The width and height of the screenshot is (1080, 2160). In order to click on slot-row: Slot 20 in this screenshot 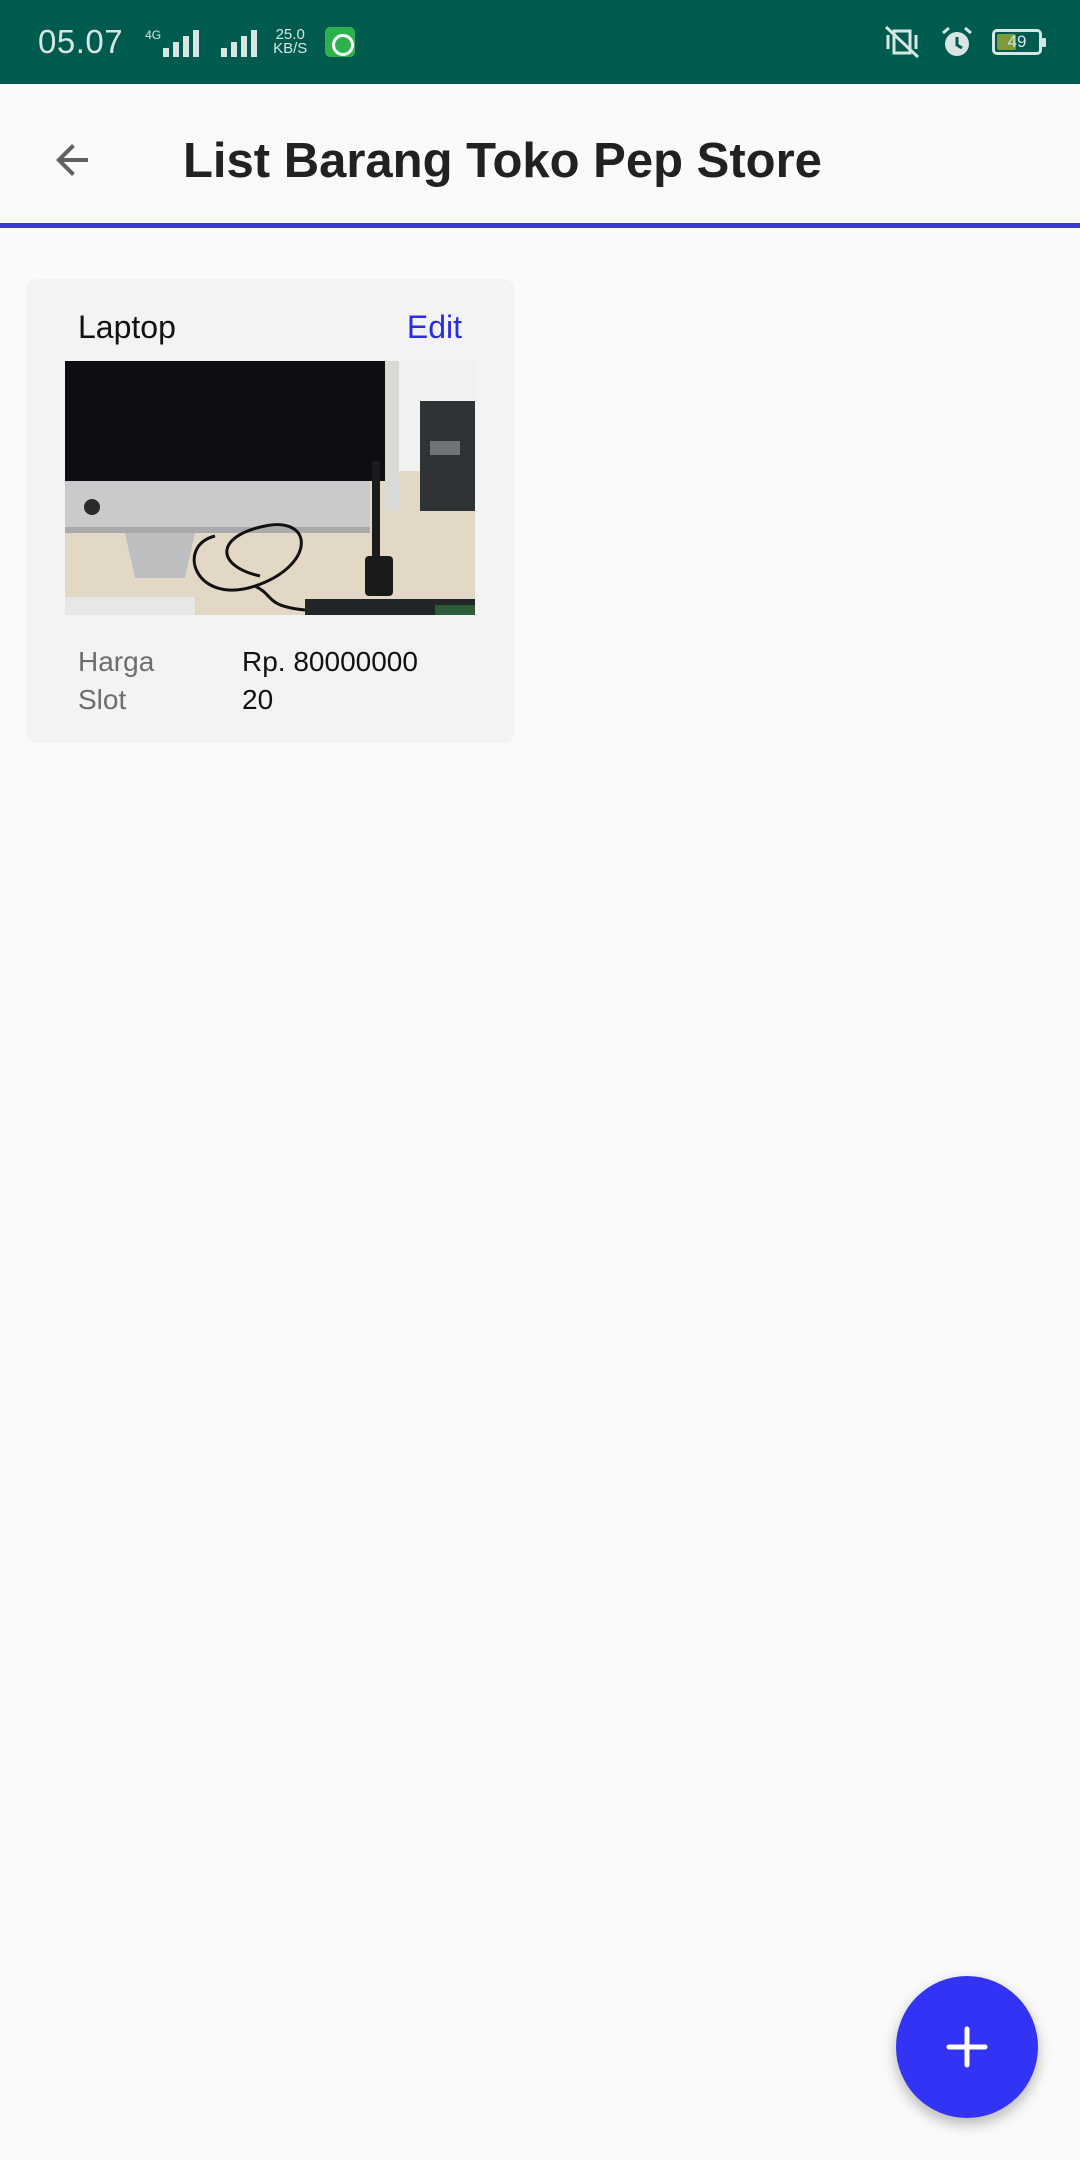, I will do `click(175, 700)`.